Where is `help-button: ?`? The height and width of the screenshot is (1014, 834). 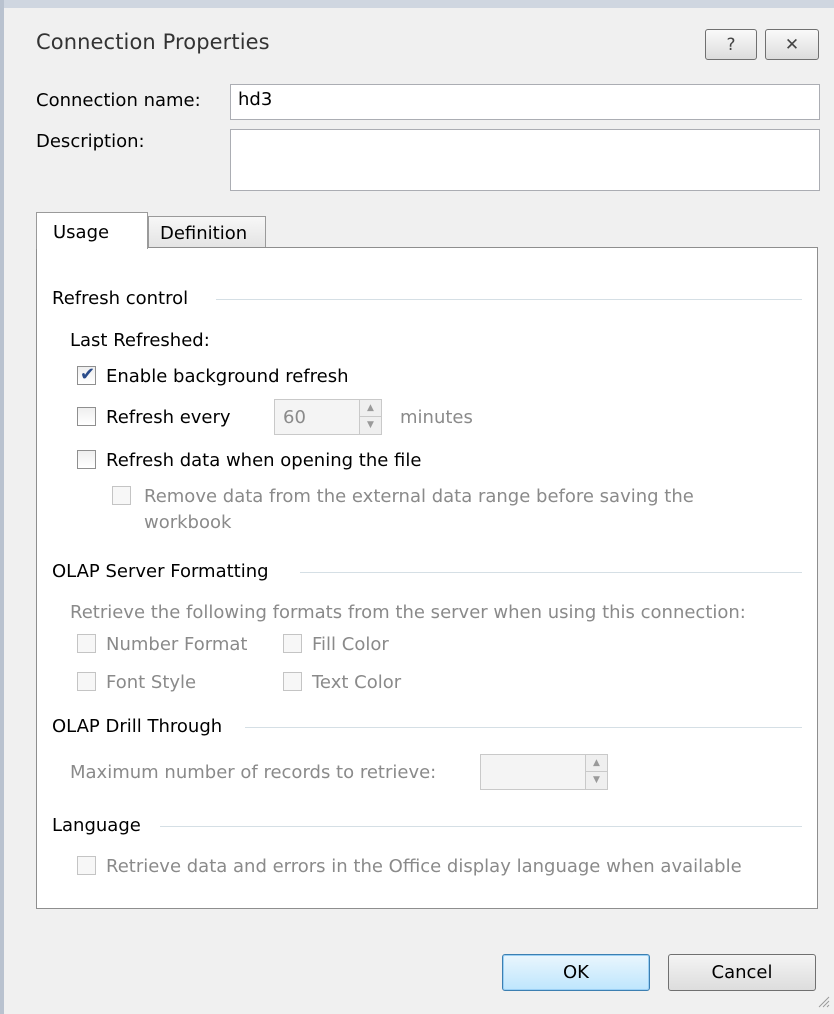 help-button: ? is located at coordinates (731, 44).